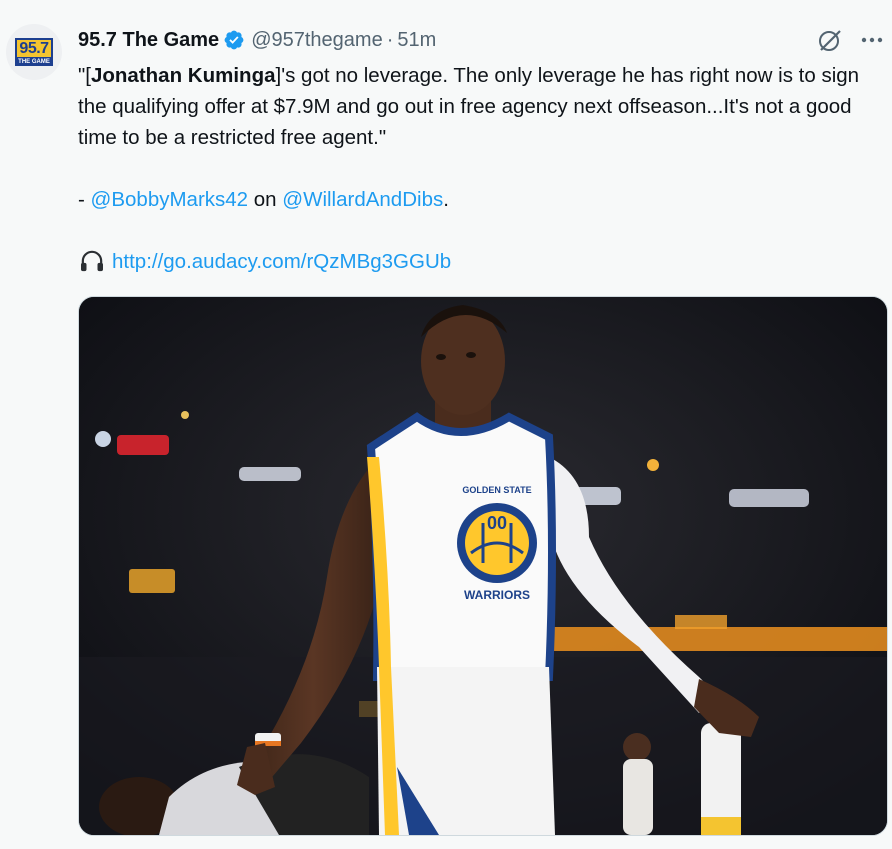 The image size is (892, 849). I want to click on author-handle: @957thegame, so click(317, 40).